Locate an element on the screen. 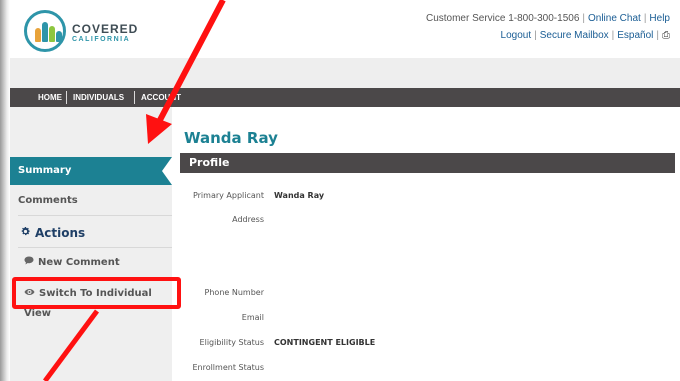 Image resolution: width=680 pixels, height=381 pixels. sidebar-item-label: Summary is located at coordinates (45, 170).